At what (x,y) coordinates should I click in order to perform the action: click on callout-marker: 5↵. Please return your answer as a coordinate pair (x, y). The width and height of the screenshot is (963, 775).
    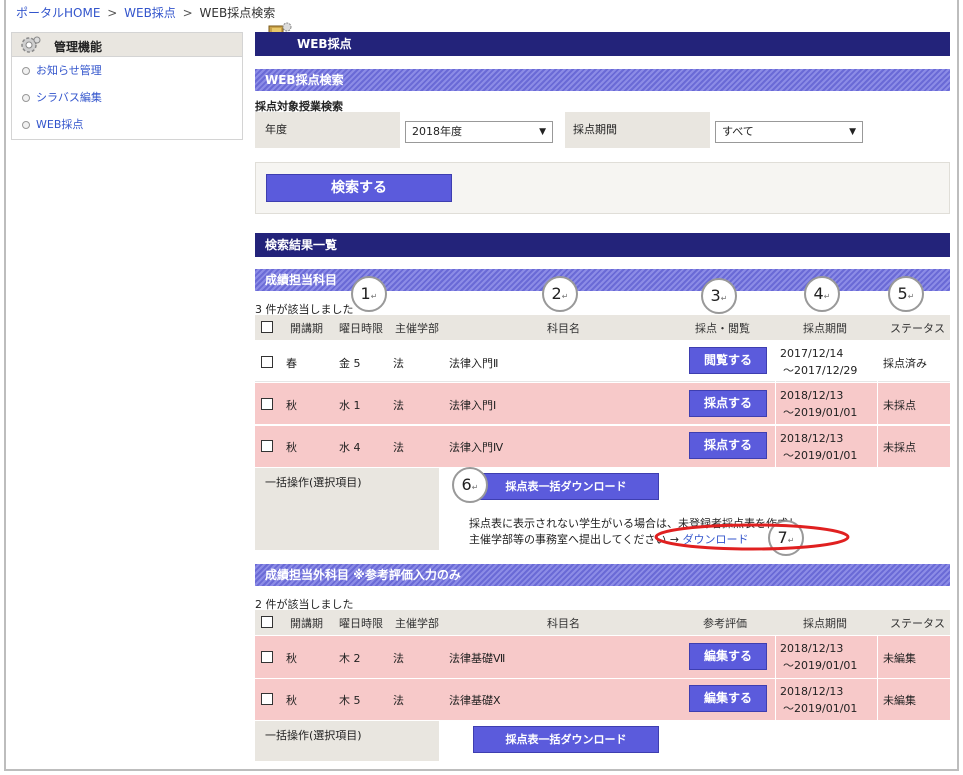
    Looking at the image, I should click on (906, 294).